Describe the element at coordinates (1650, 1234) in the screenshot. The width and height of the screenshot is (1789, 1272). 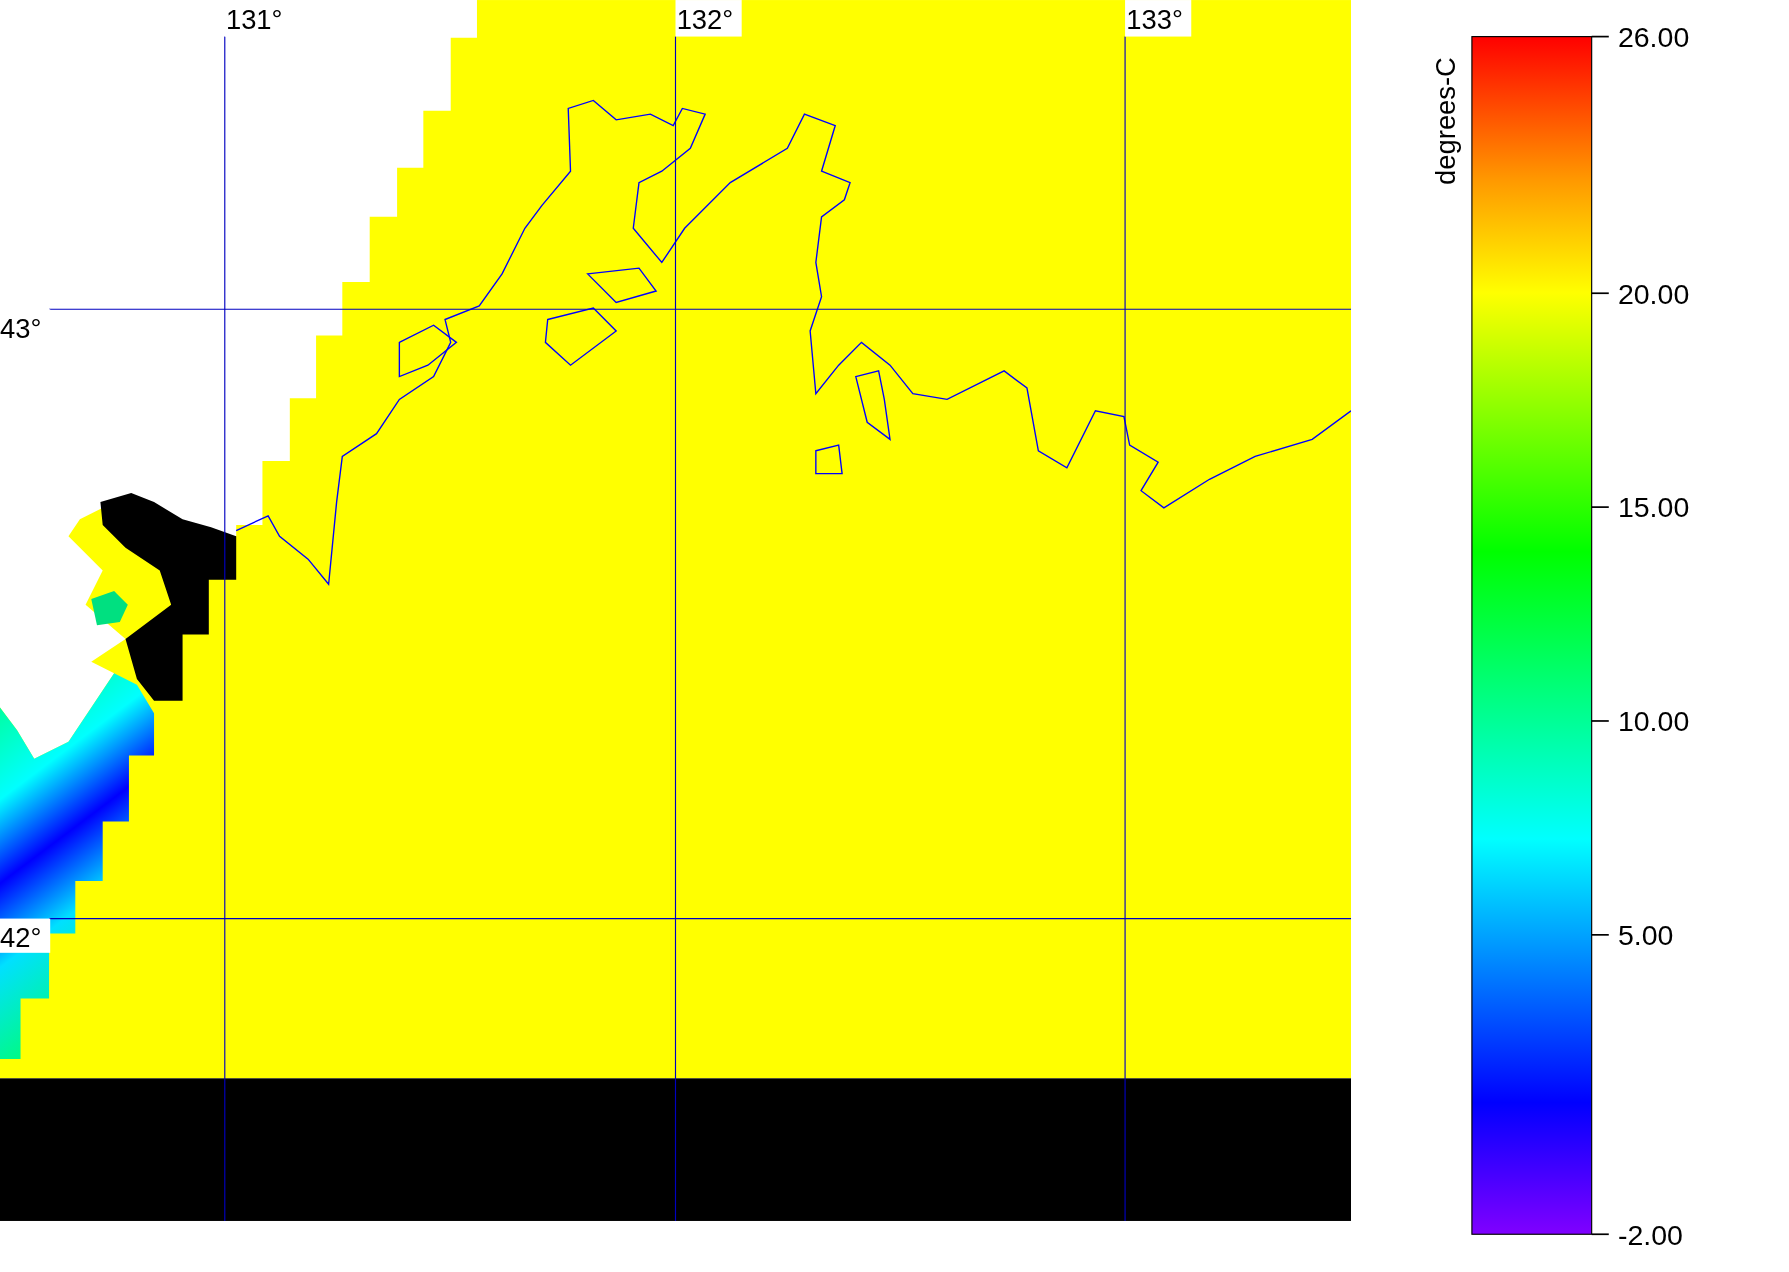
I see `scale-label: -2.00` at that location.